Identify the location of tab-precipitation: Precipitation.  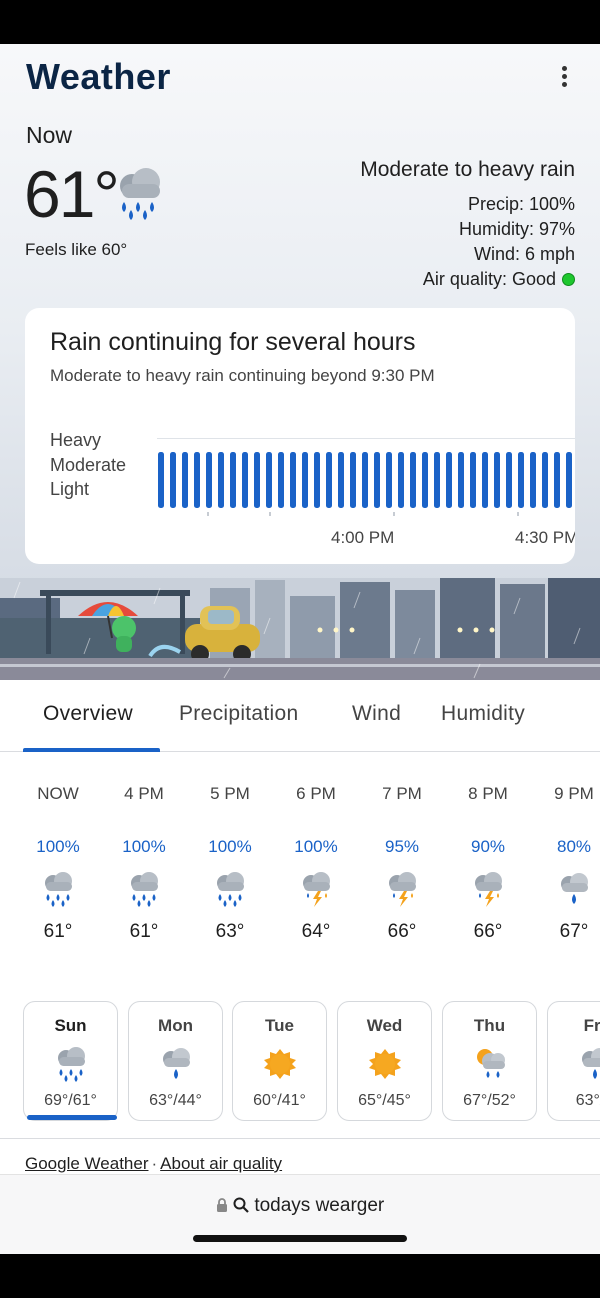
(238, 714).